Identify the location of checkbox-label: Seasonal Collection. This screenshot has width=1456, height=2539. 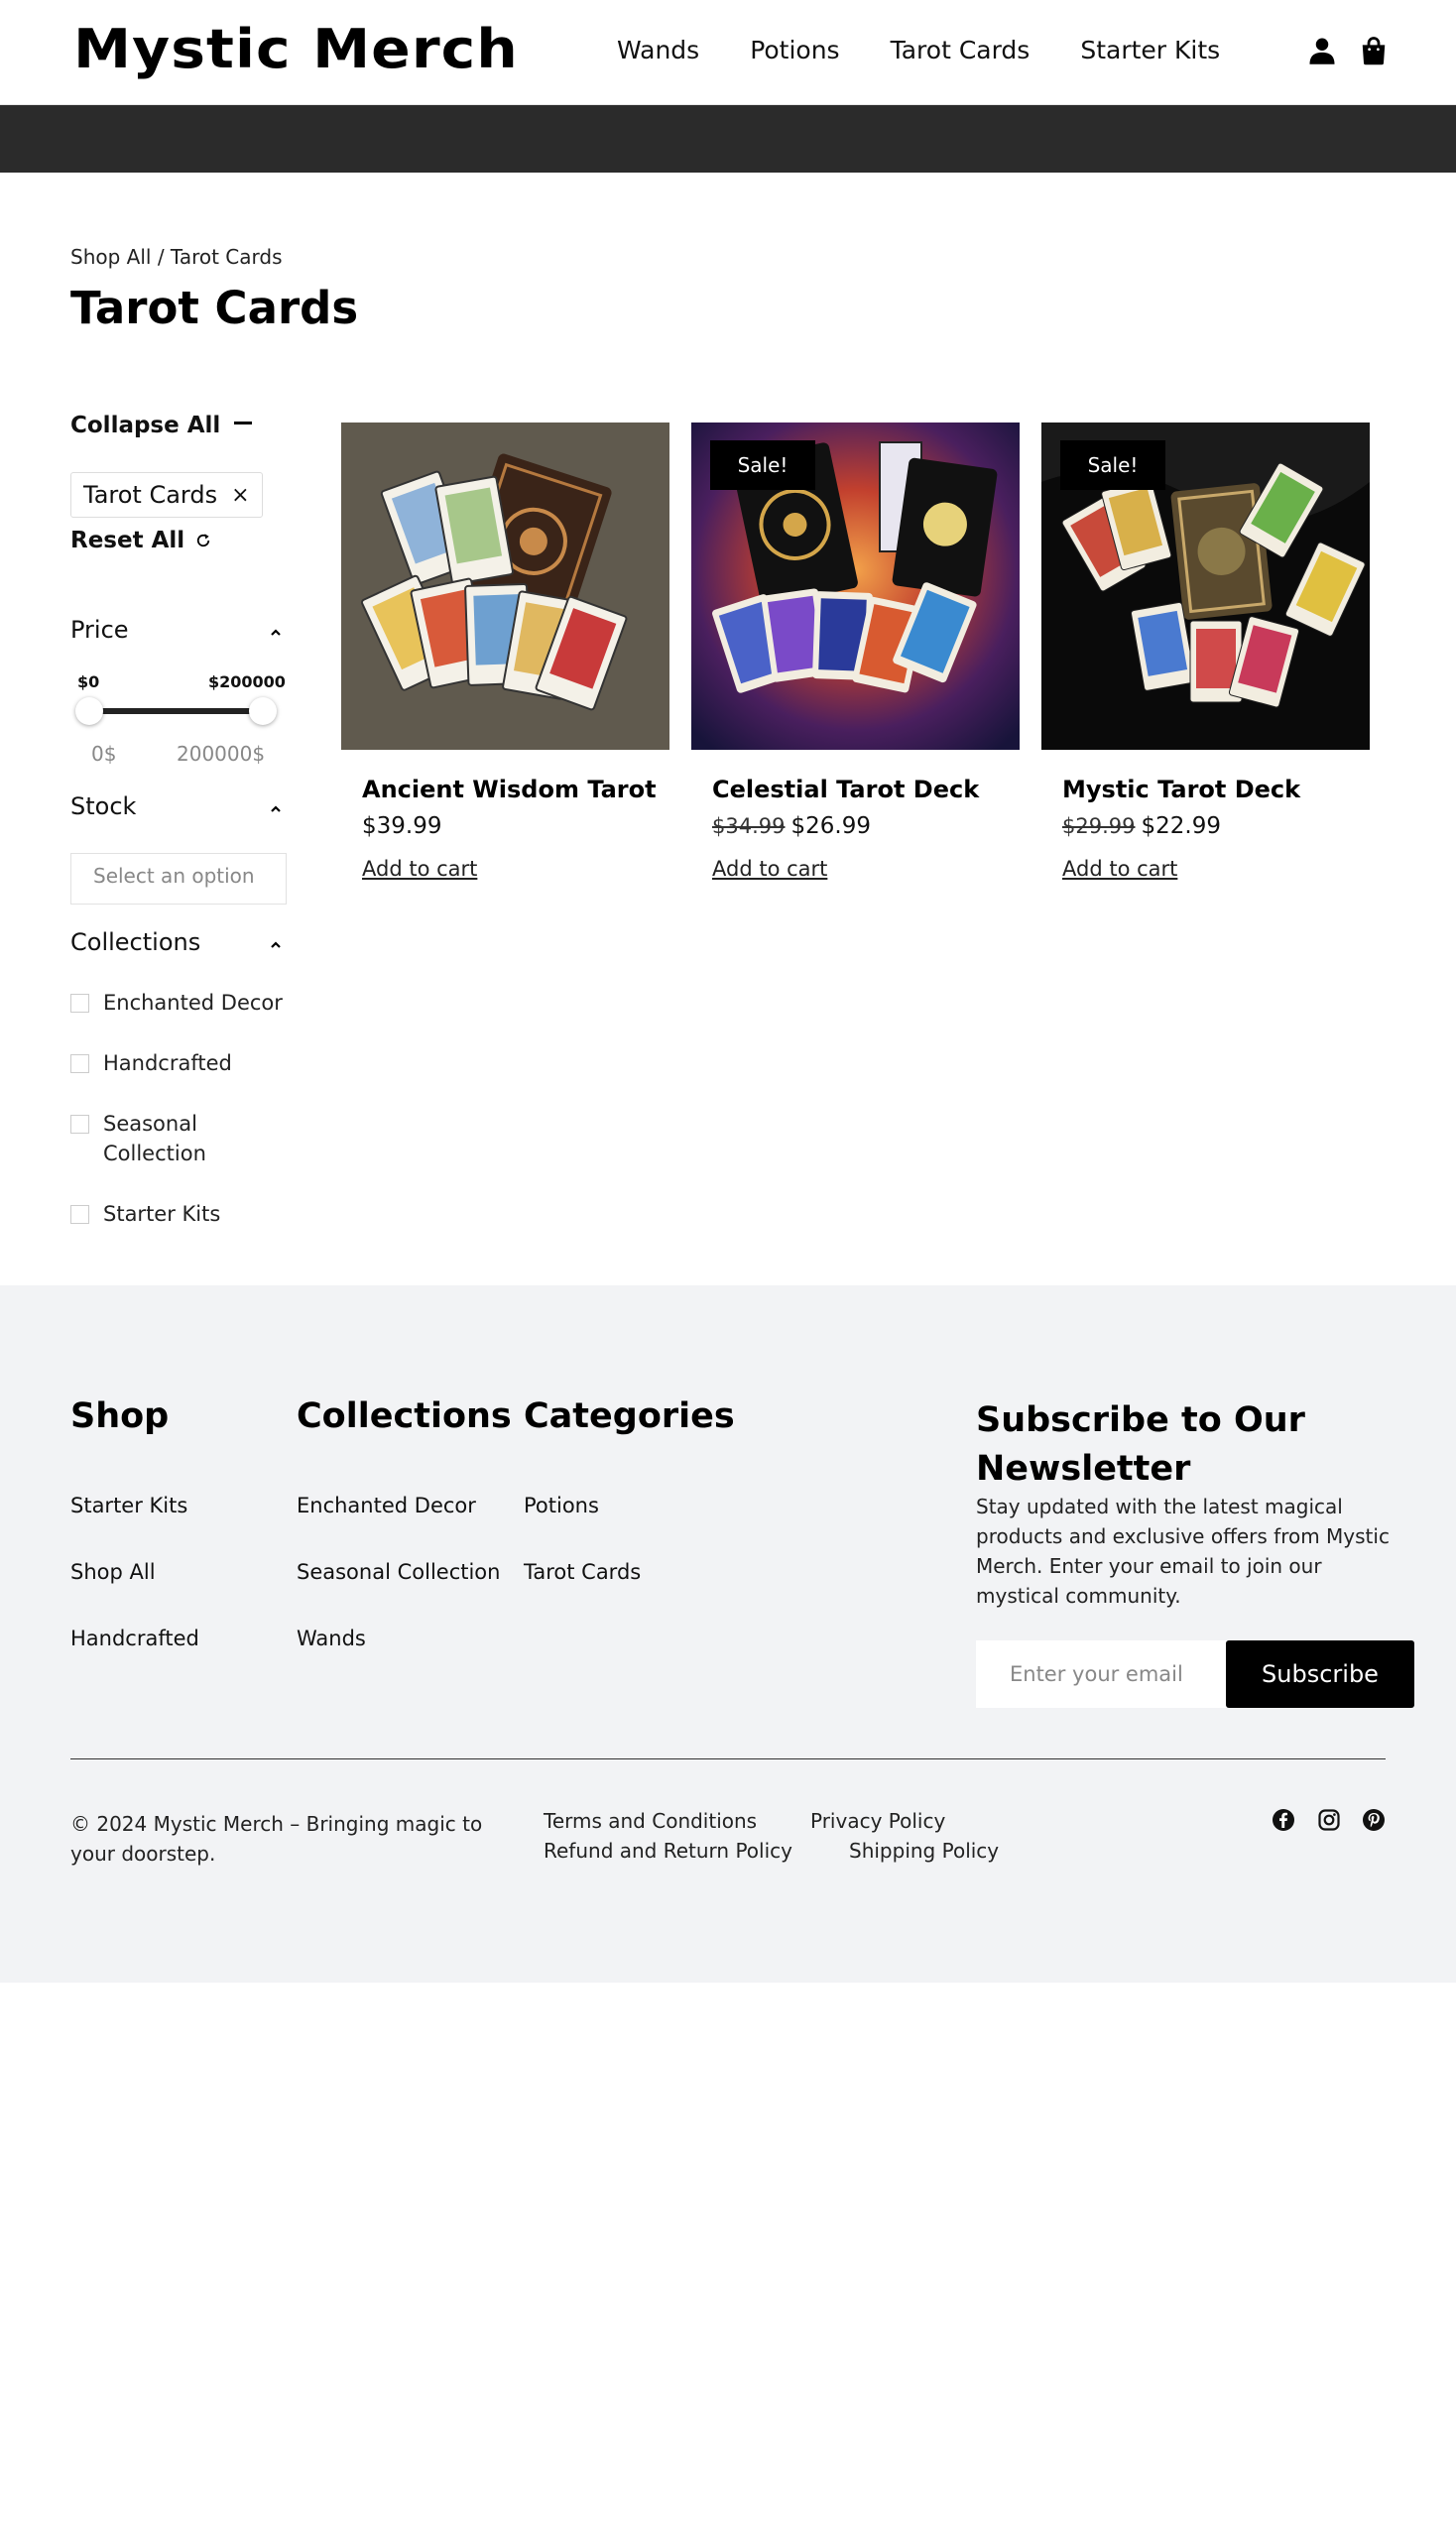
(154, 1138).